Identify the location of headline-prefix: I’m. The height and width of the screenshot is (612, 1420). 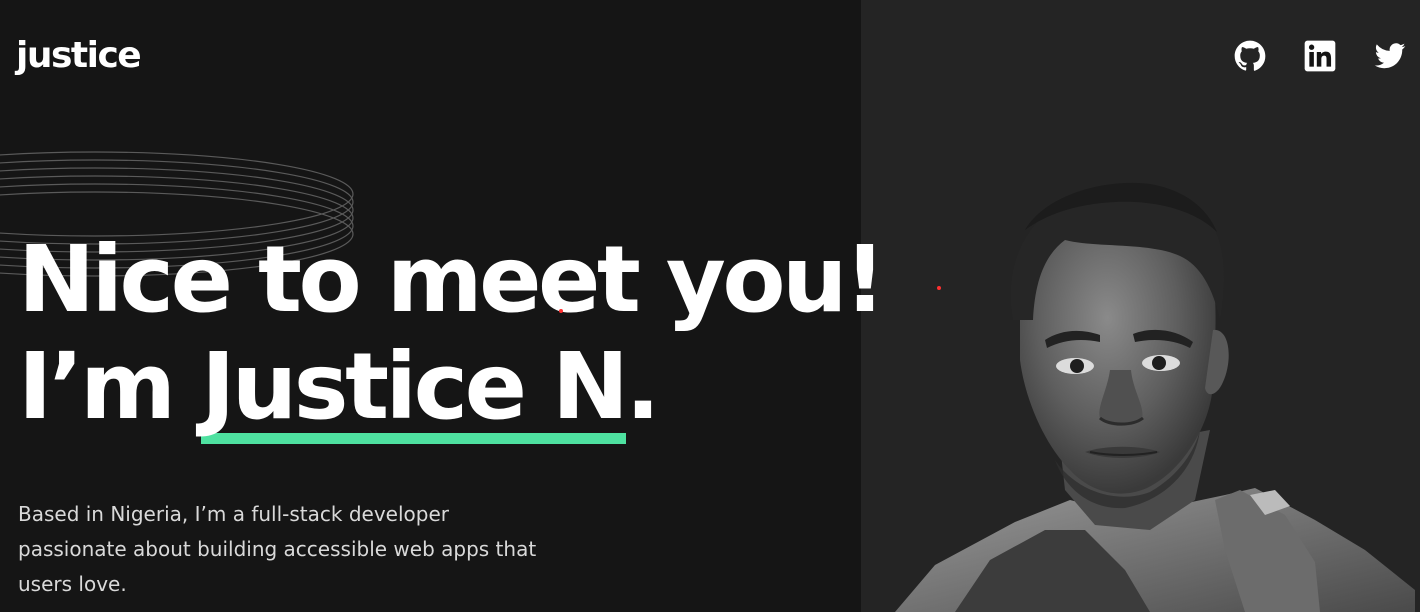
(110, 386).